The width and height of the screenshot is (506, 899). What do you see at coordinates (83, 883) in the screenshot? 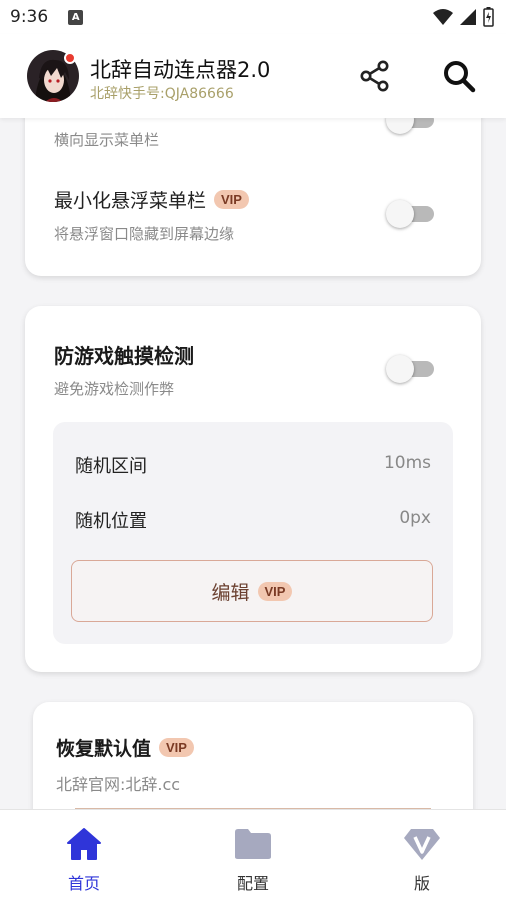
I see `nav-home-label: 首页` at bounding box center [83, 883].